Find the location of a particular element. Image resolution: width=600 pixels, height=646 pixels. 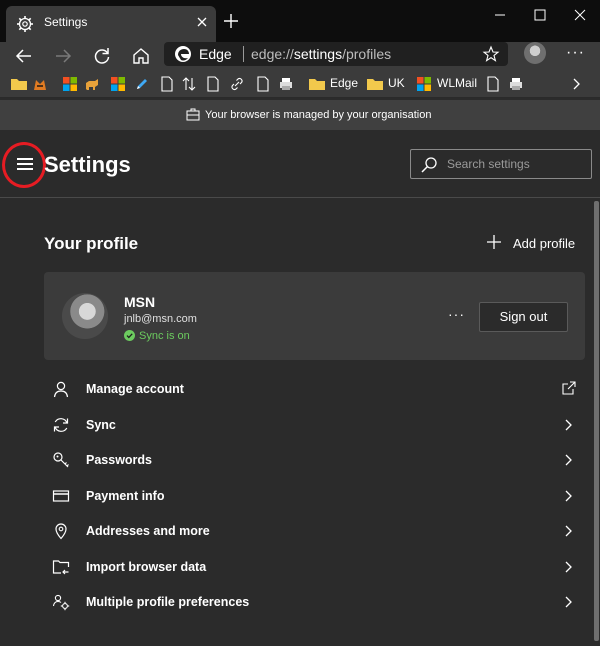

search-settings-box is located at coordinates (501, 164).